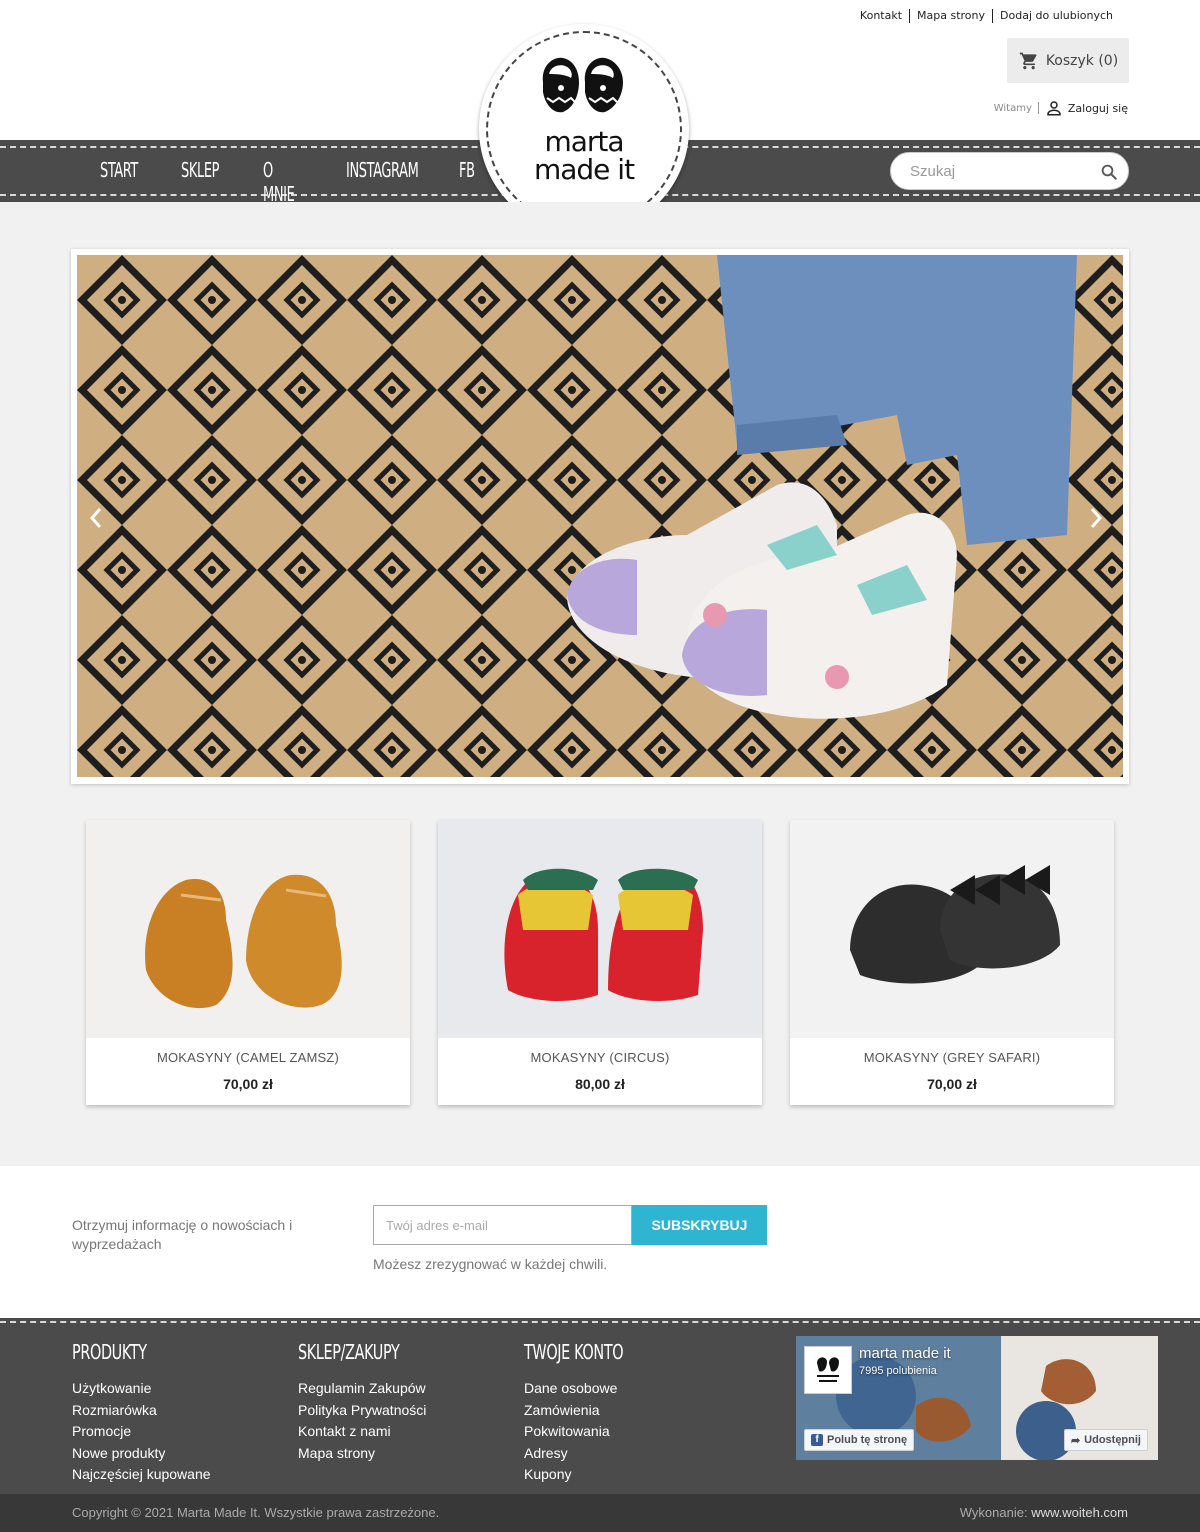 The width and height of the screenshot is (1200, 1532). I want to click on footer-link: Kontakt z nami, so click(368, 1432).